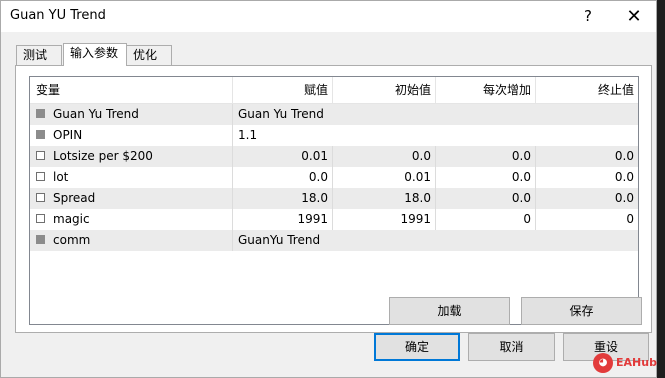 This screenshot has height=378, width=665. What do you see at coordinates (61, 177) in the screenshot?
I see `param-name: lot` at bounding box center [61, 177].